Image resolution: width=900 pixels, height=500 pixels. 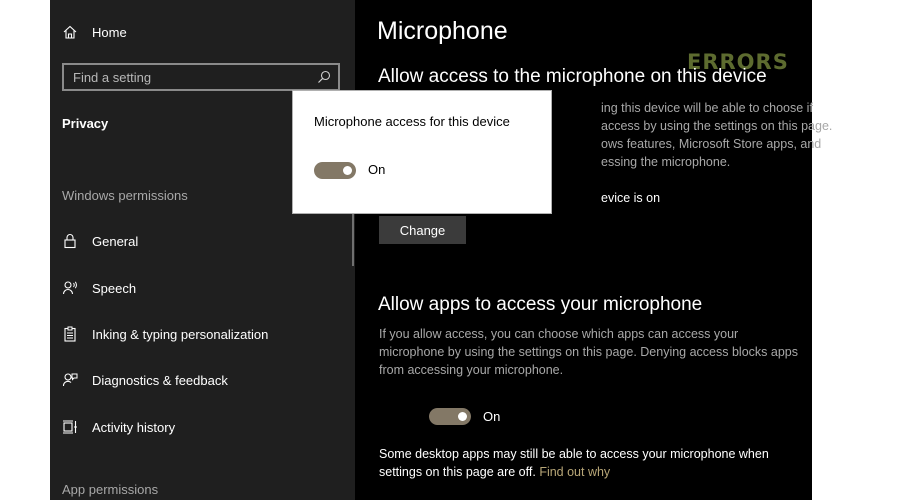 What do you see at coordinates (574, 472) in the screenshot?
I see `find-out-why-link: Find out why` at bounding box center [574, 472].